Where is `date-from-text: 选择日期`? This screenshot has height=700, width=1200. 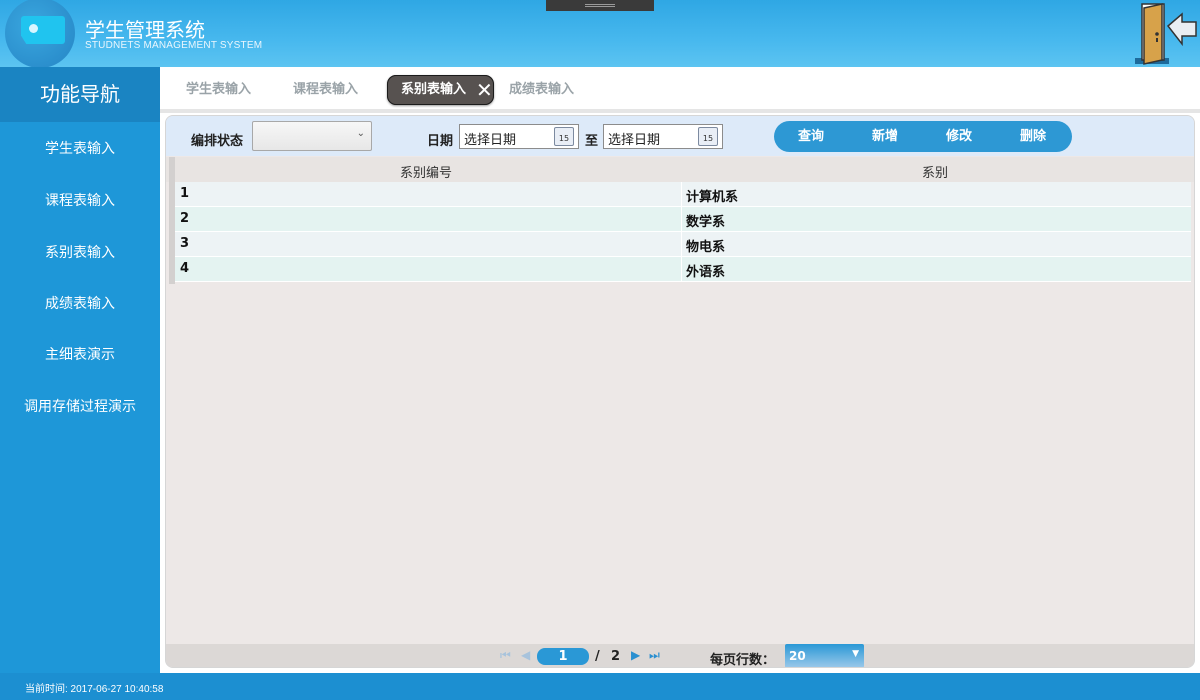 date-from-text: 选择日期 is located at coordinates (490, 140).